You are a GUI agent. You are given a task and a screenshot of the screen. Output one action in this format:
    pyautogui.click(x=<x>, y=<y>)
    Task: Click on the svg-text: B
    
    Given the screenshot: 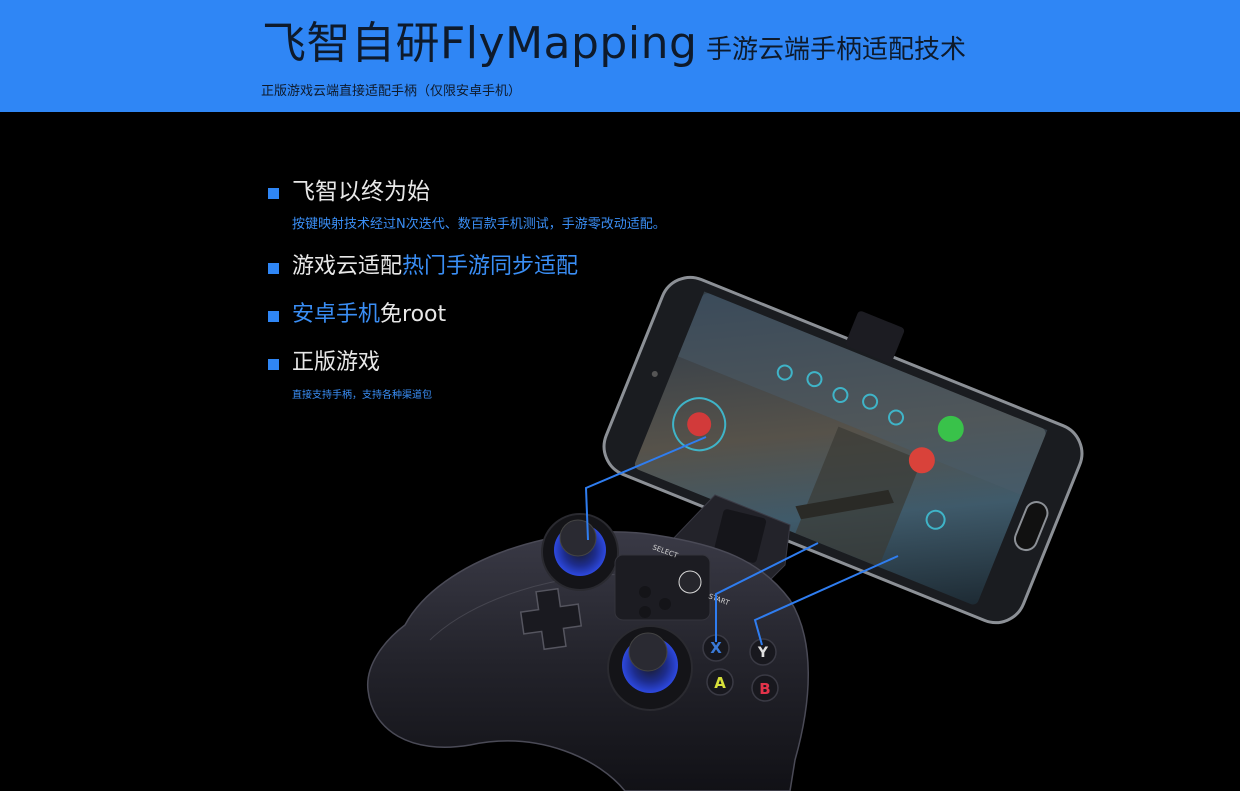 What is the action you would take?
    pyautogui.click(x=764, y=689)
    